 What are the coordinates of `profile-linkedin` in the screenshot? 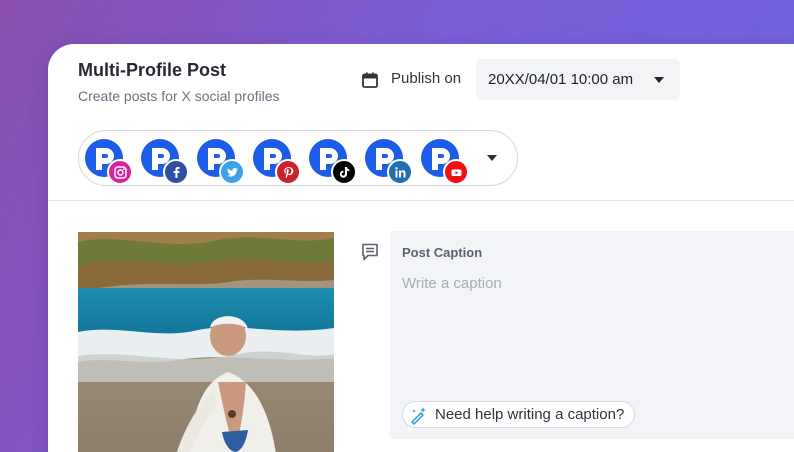 It's located at (389, 162).